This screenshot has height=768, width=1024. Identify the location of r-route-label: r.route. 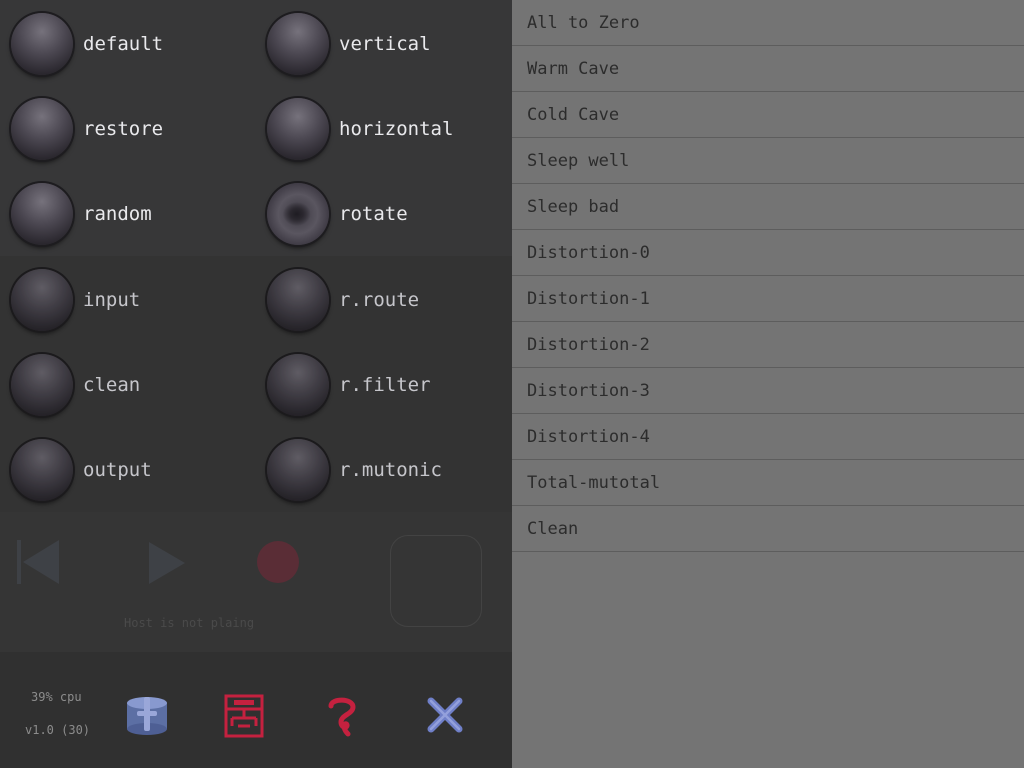
(379, 299).